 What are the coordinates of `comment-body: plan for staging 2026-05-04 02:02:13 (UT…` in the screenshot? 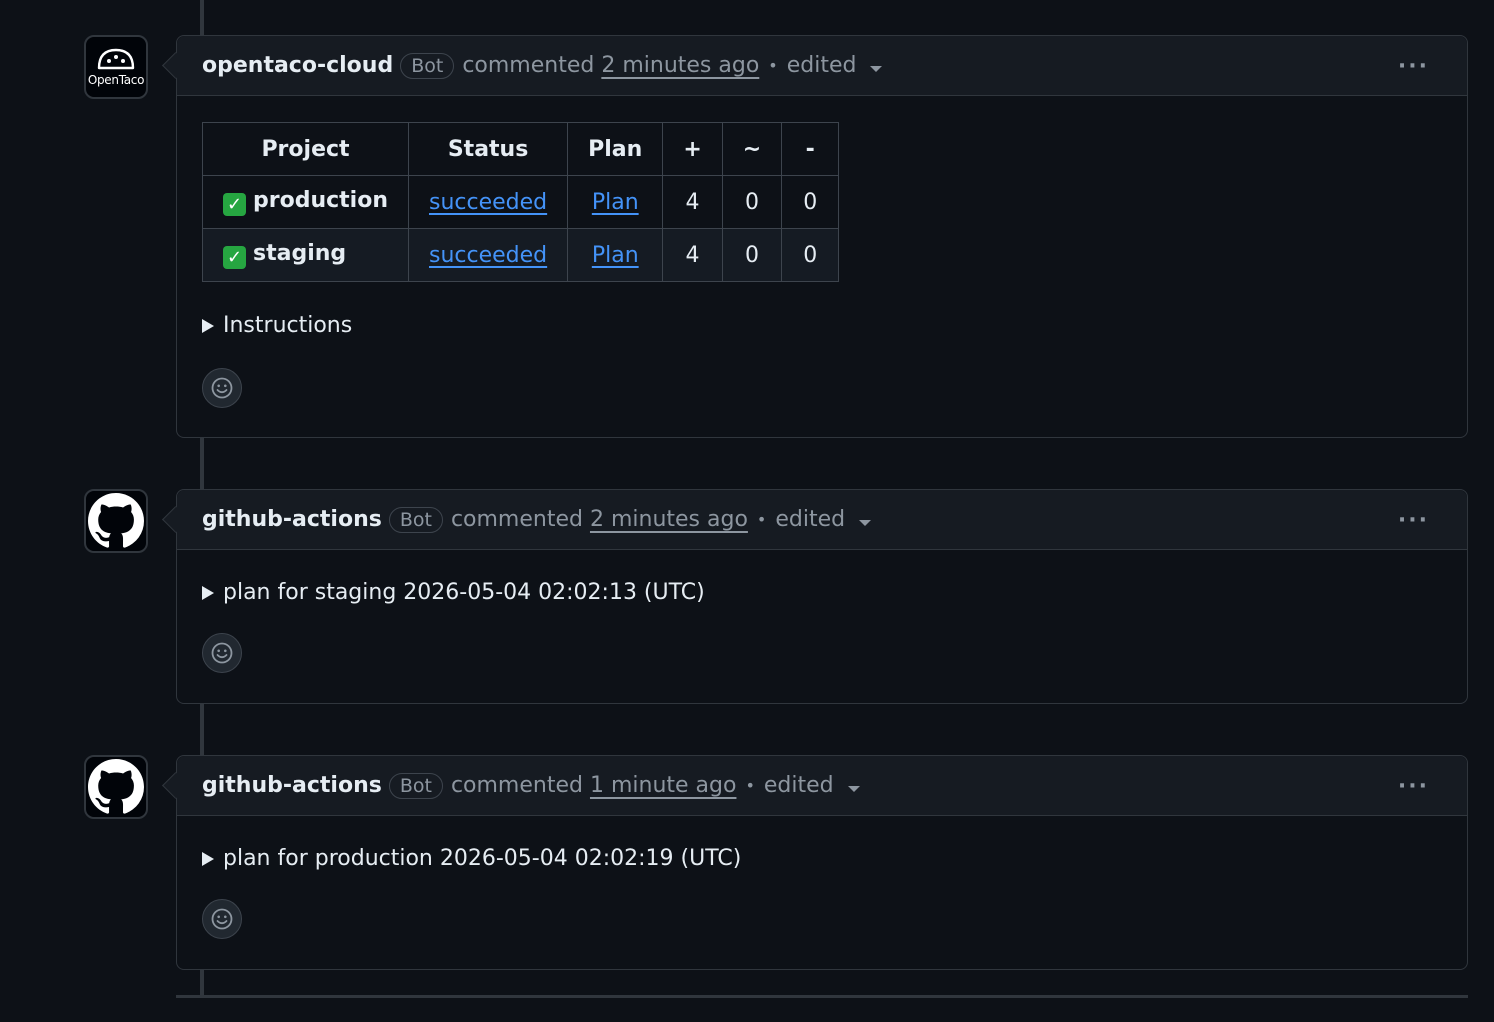 It's located at (822, 611).